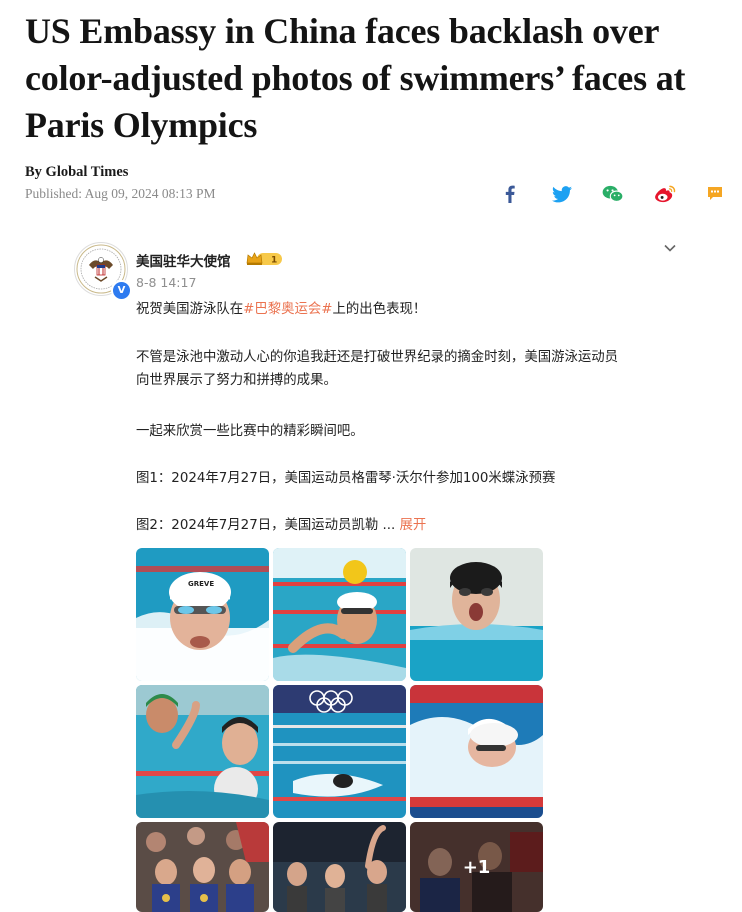 The height and width of the screenshot is (912, 742). I want to click on facebook-icon, so click(510, 194).